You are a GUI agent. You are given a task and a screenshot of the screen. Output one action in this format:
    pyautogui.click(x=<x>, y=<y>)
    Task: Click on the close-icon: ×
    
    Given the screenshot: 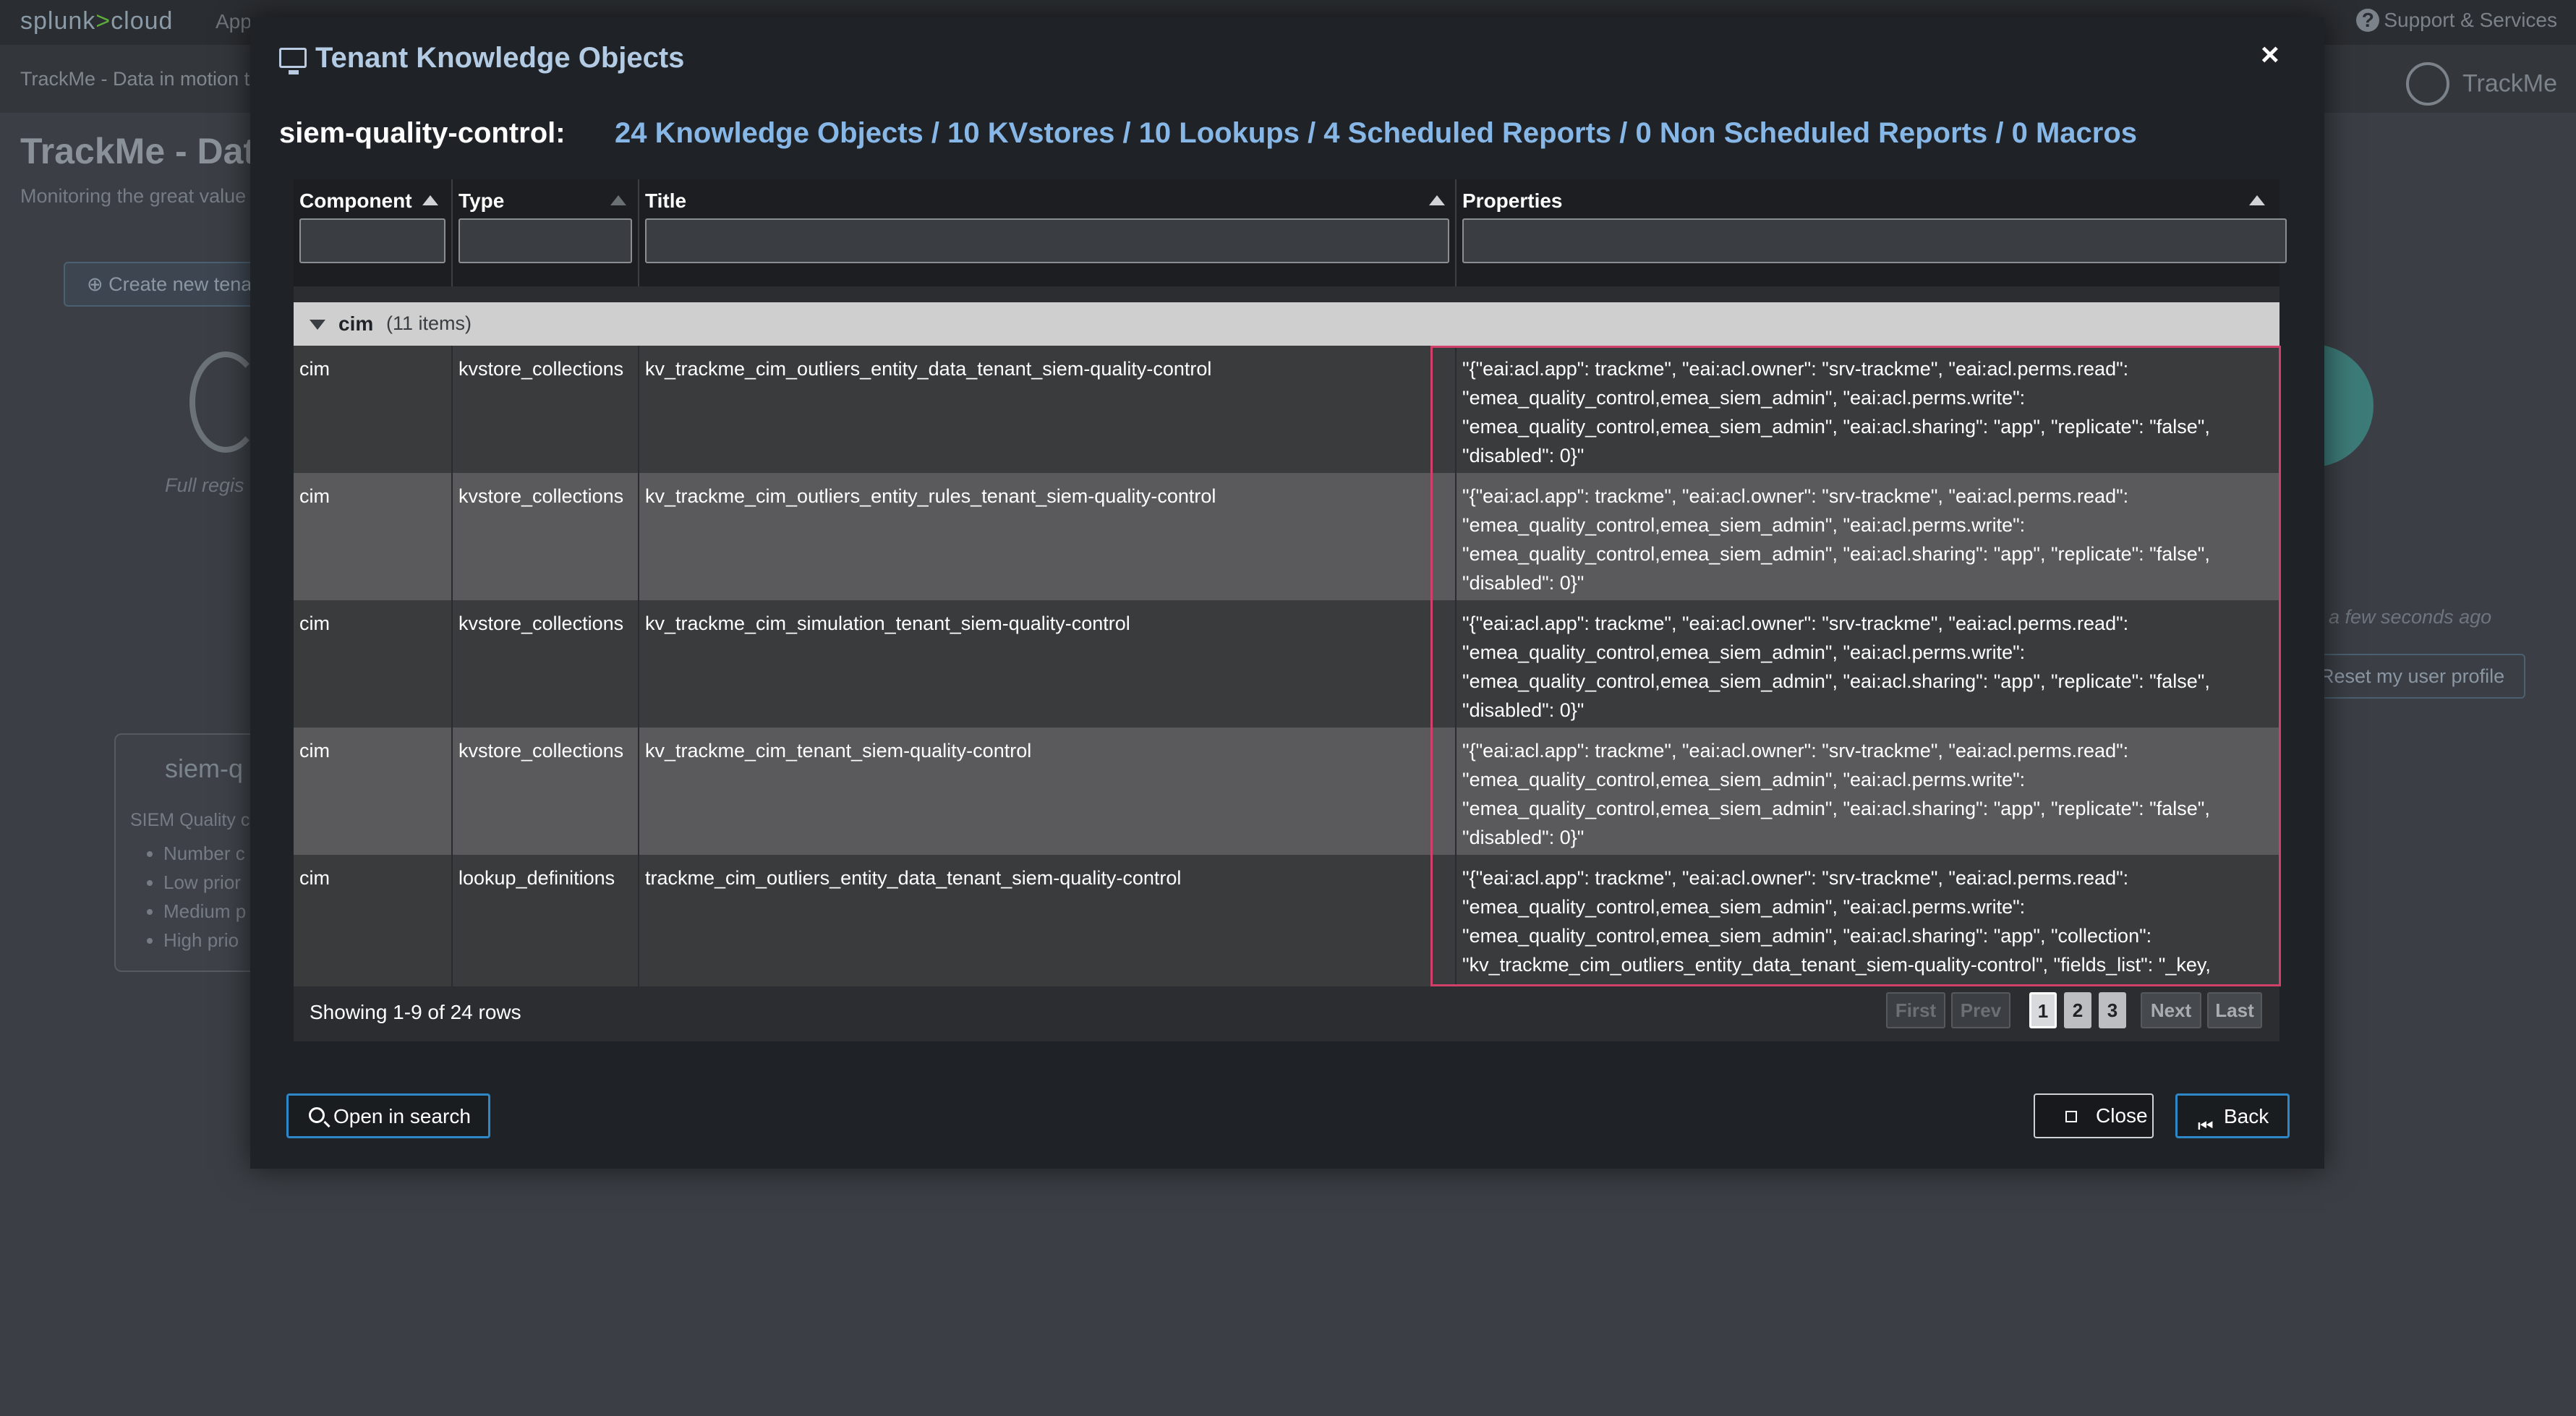 What is the action you would take?
    pyautogui.click(x=2270, y=55)
    